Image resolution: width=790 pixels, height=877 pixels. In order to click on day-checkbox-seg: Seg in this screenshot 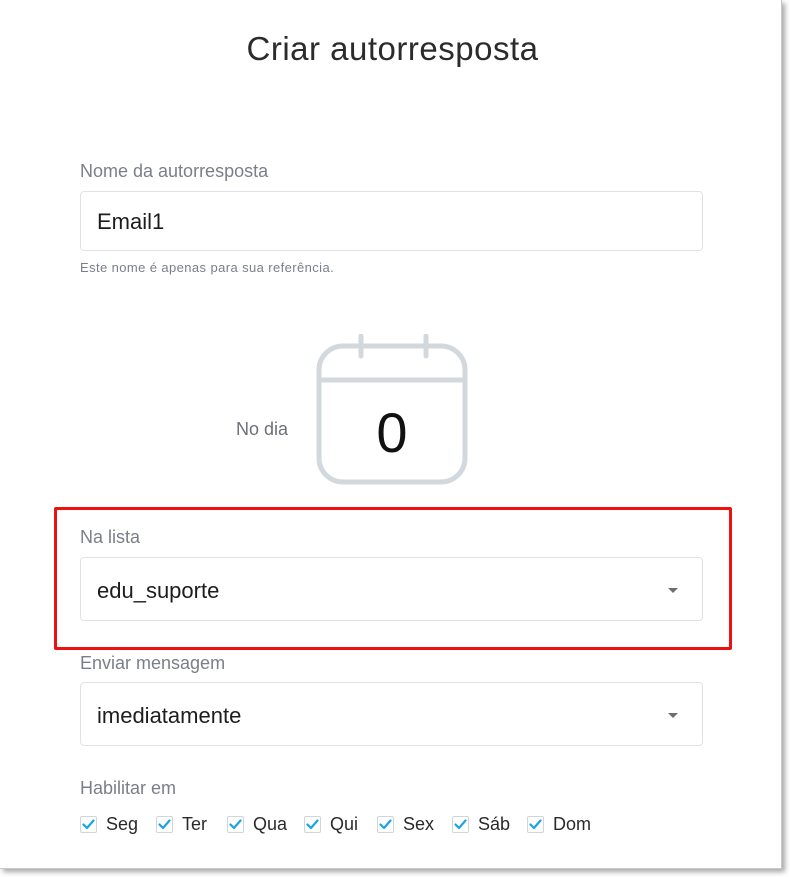, I will do `click(109, 824)`.